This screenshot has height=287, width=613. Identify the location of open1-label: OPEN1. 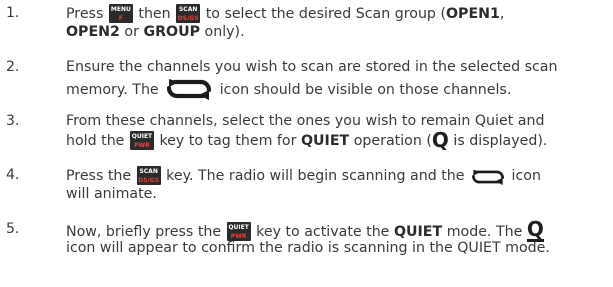
(472, 14).